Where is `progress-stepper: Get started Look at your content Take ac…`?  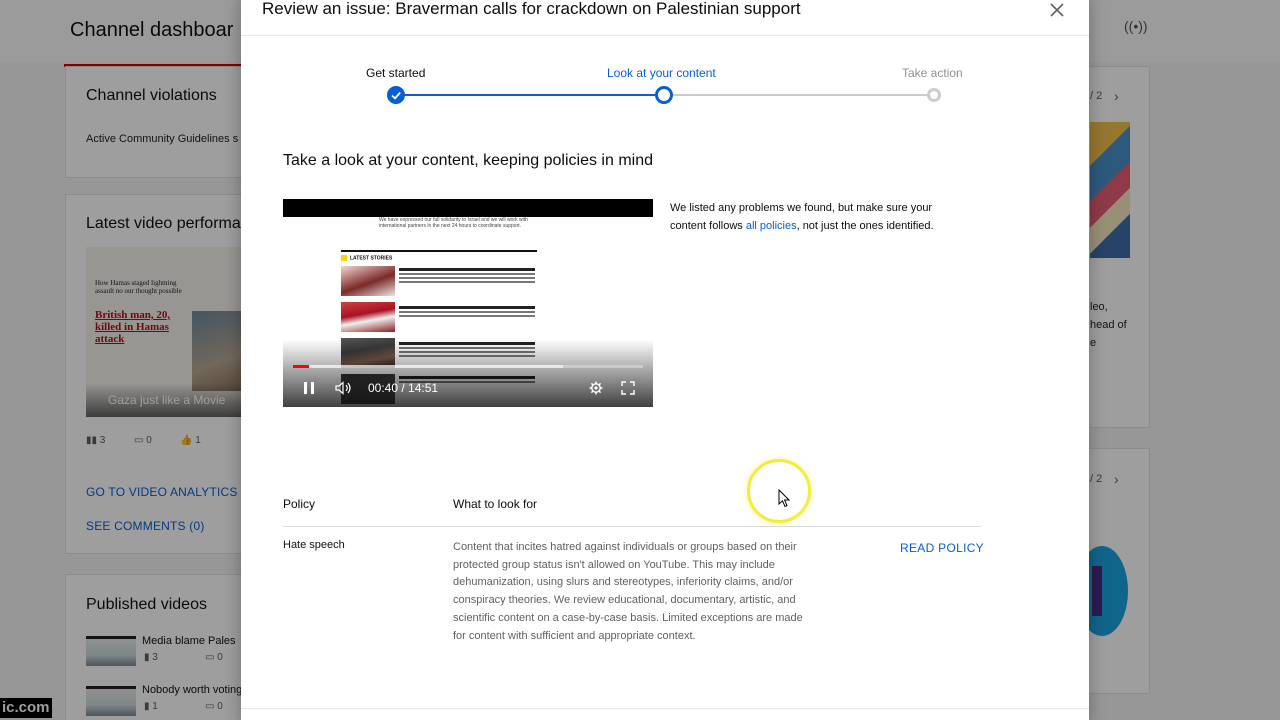 progress-stepper: Get started Look at your content Take ac… is located at coordinates (665, 88).